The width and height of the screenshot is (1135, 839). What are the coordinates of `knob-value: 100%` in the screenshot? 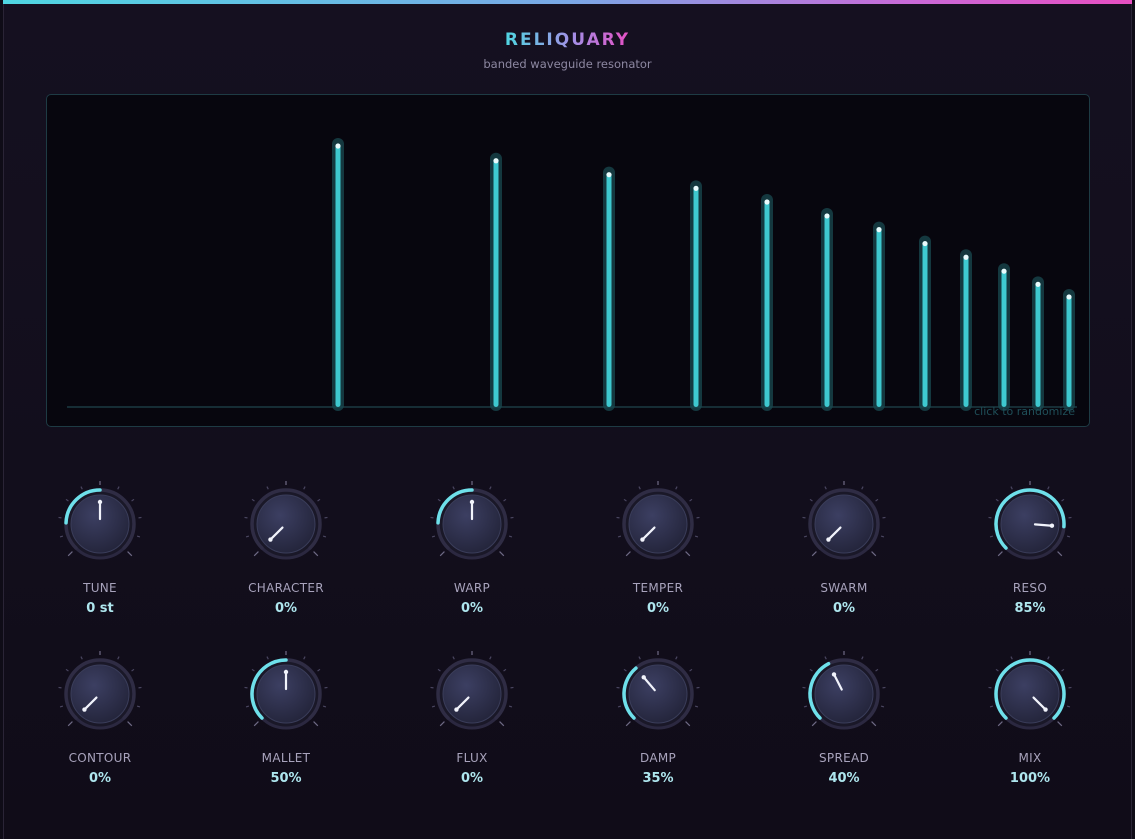 It's located at (1030, 778).